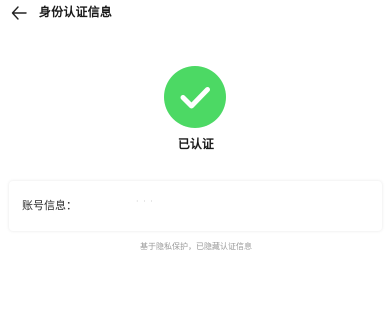 The image size is (387, 330). Describe the element at coordinates (196, 246) in the screenshot. I see `privacy-notice: 基于隐私保护，已隐藏认证信息` at that location.